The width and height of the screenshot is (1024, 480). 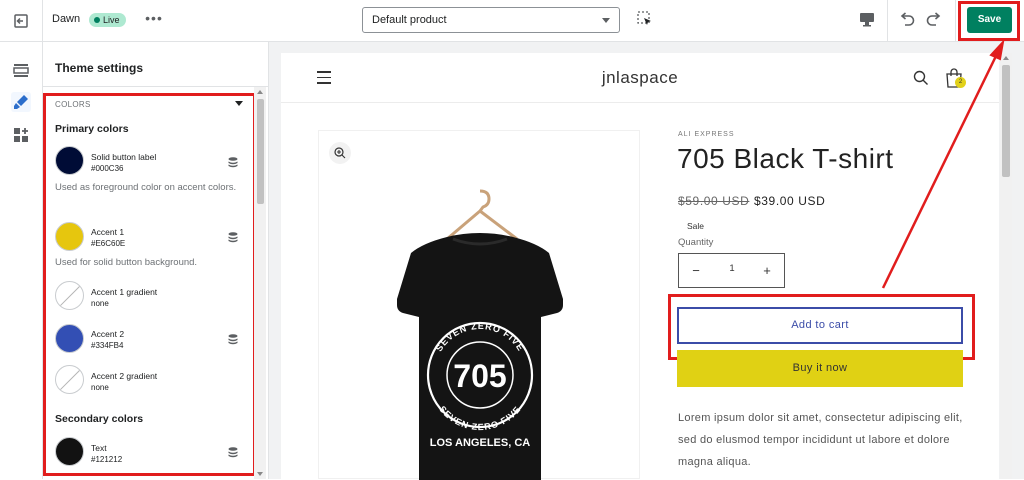 I want to click on undo-icon, so click(x=907, y=19).